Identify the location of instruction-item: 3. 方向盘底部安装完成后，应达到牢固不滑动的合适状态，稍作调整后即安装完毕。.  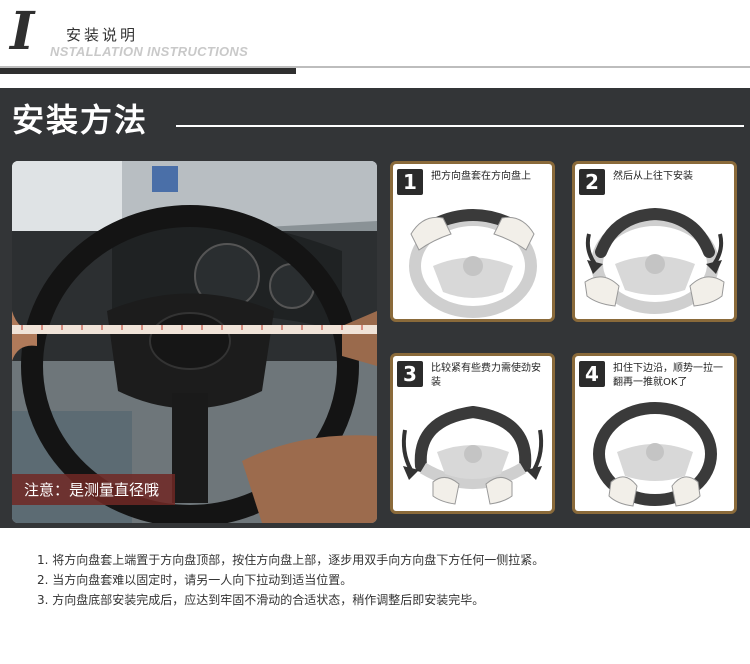
(261, 600).